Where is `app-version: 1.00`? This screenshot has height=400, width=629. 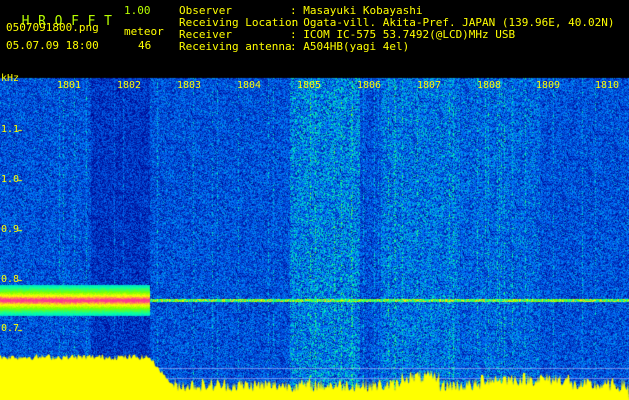 app-version: 1.00 is located at coordinates (137, 10).